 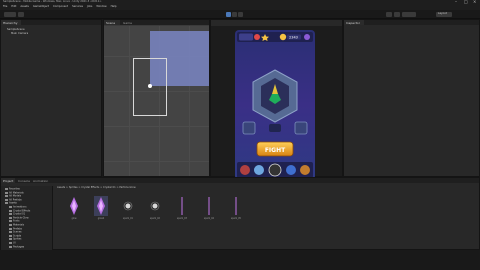 What do you see at coordinates (182, 209) in the screenshot?
I see `asset-tile: spark_03` at bounding box center [182, 209].